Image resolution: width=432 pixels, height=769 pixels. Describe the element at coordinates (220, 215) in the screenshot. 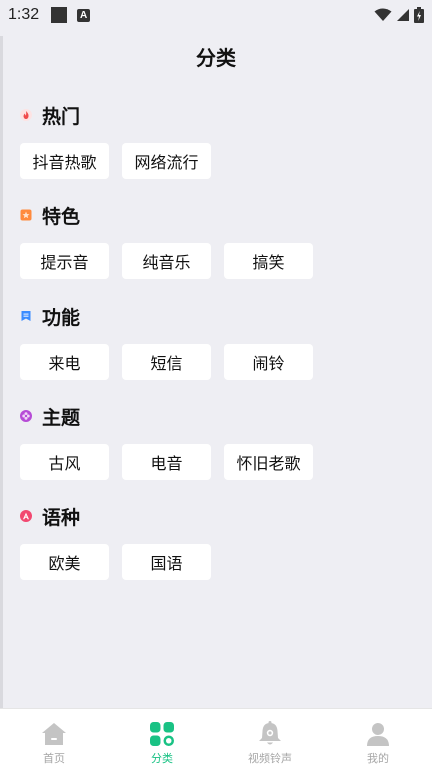

I see `section-header: 特色` at that location.